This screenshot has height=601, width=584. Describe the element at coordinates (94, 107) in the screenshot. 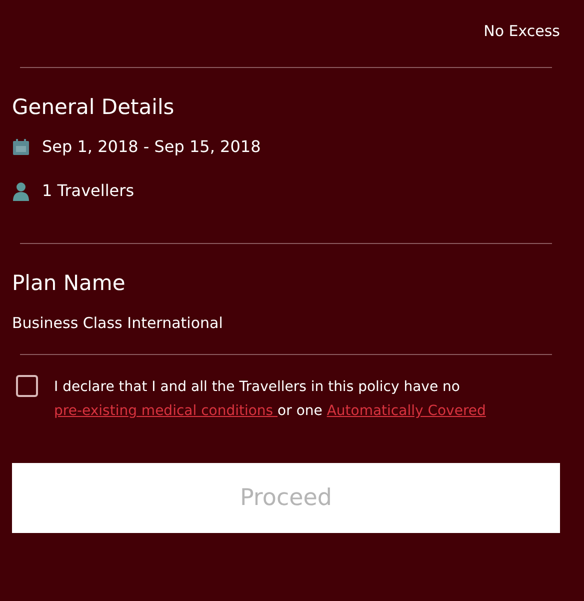

I see `section-title: General Details` at that location.